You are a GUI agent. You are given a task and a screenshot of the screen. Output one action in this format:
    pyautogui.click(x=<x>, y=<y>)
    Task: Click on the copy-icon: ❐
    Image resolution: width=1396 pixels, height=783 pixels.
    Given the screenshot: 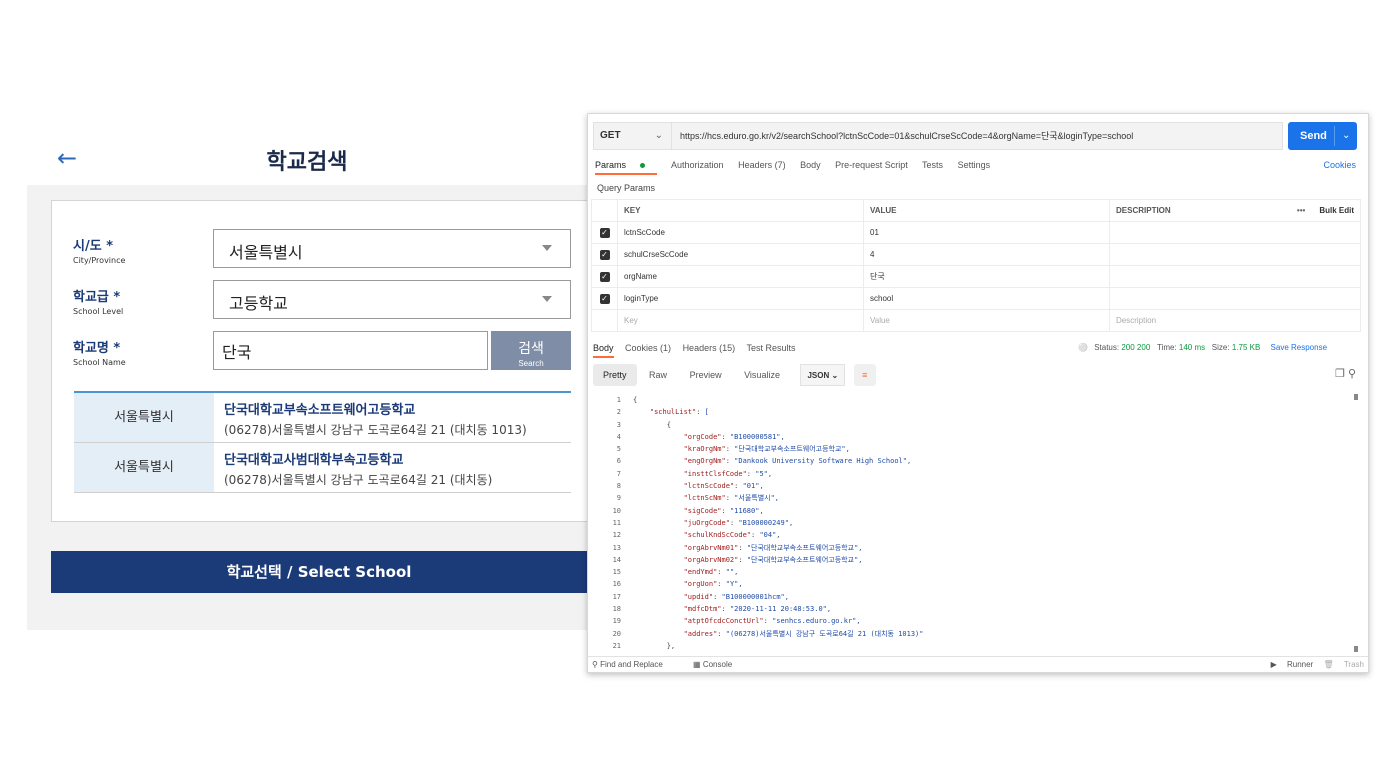 What is the action you would take?
    pyautogui.click(x=1340, y=374)
    